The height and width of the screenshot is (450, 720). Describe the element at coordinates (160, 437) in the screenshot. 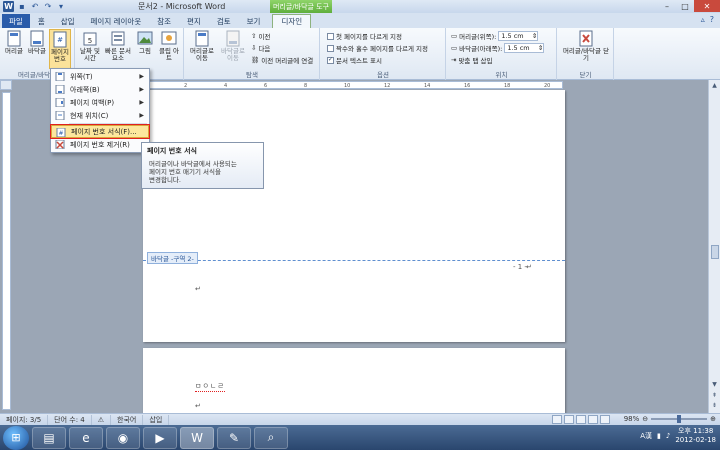

I see `media-player-icon: ▶` at that location.